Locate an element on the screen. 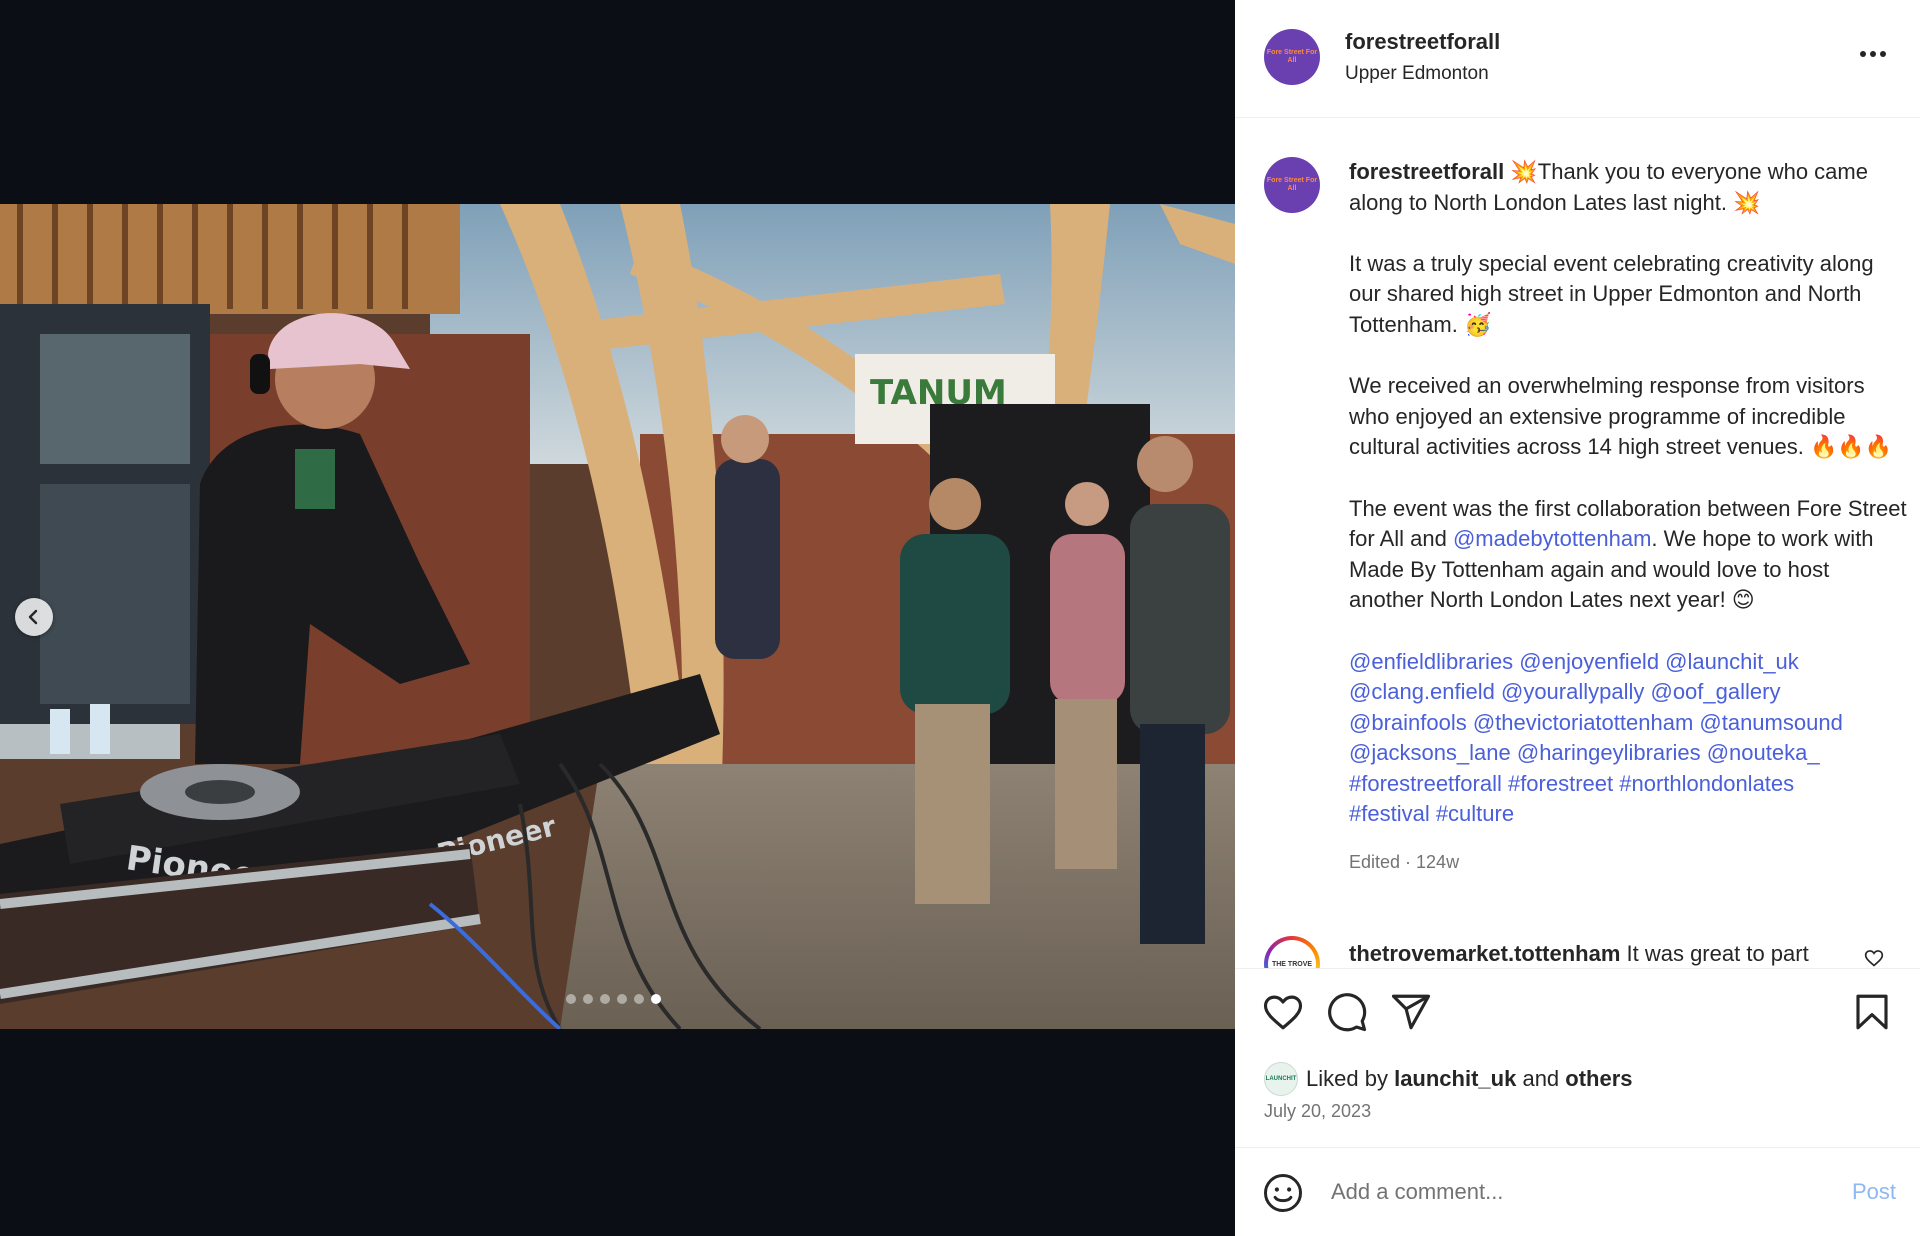 The height and width of the screenshot is (1236, 1920). caption-username: forestreetforall is located at coordinates (1426, 171).